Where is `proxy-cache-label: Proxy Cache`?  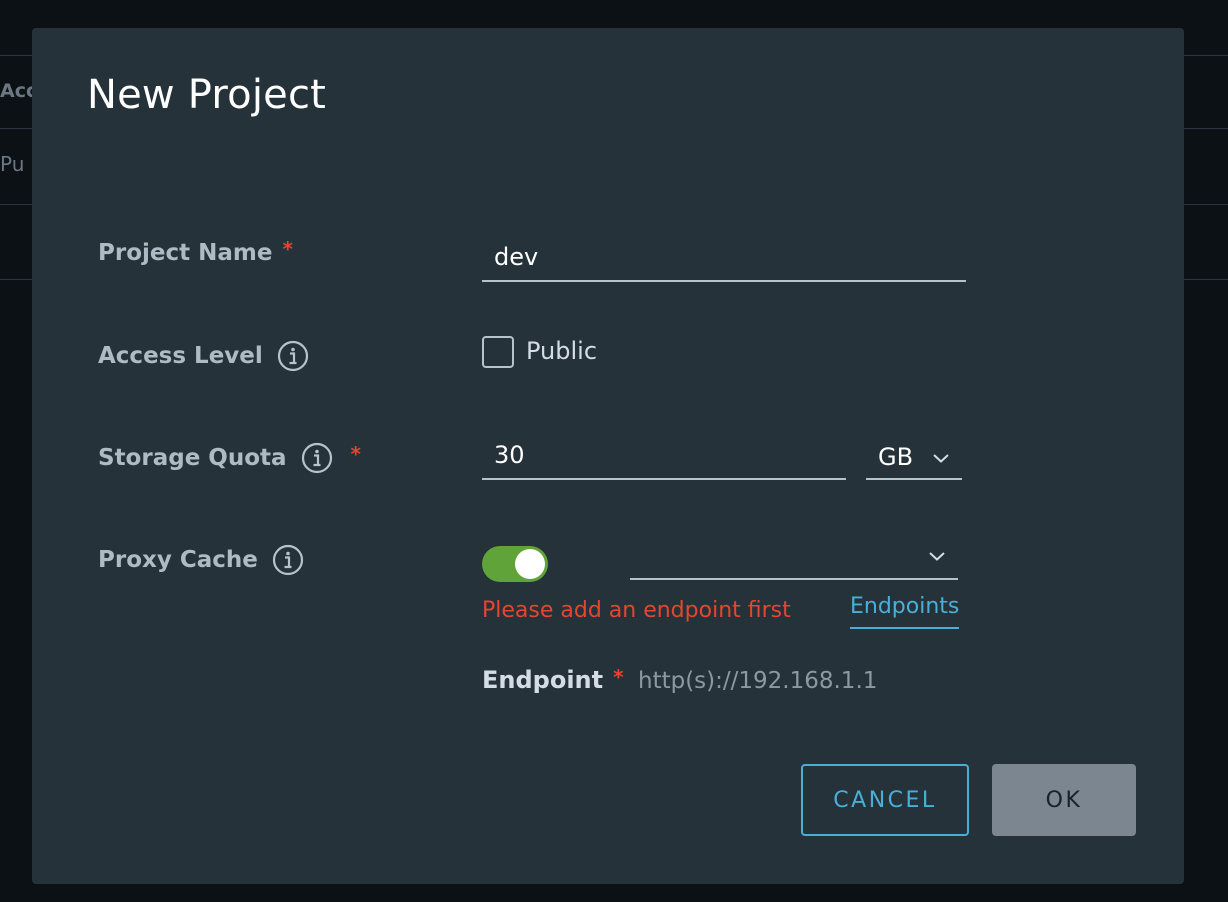
proxy-cache-label: Proxy Cache is located at coordinates (201, 560).